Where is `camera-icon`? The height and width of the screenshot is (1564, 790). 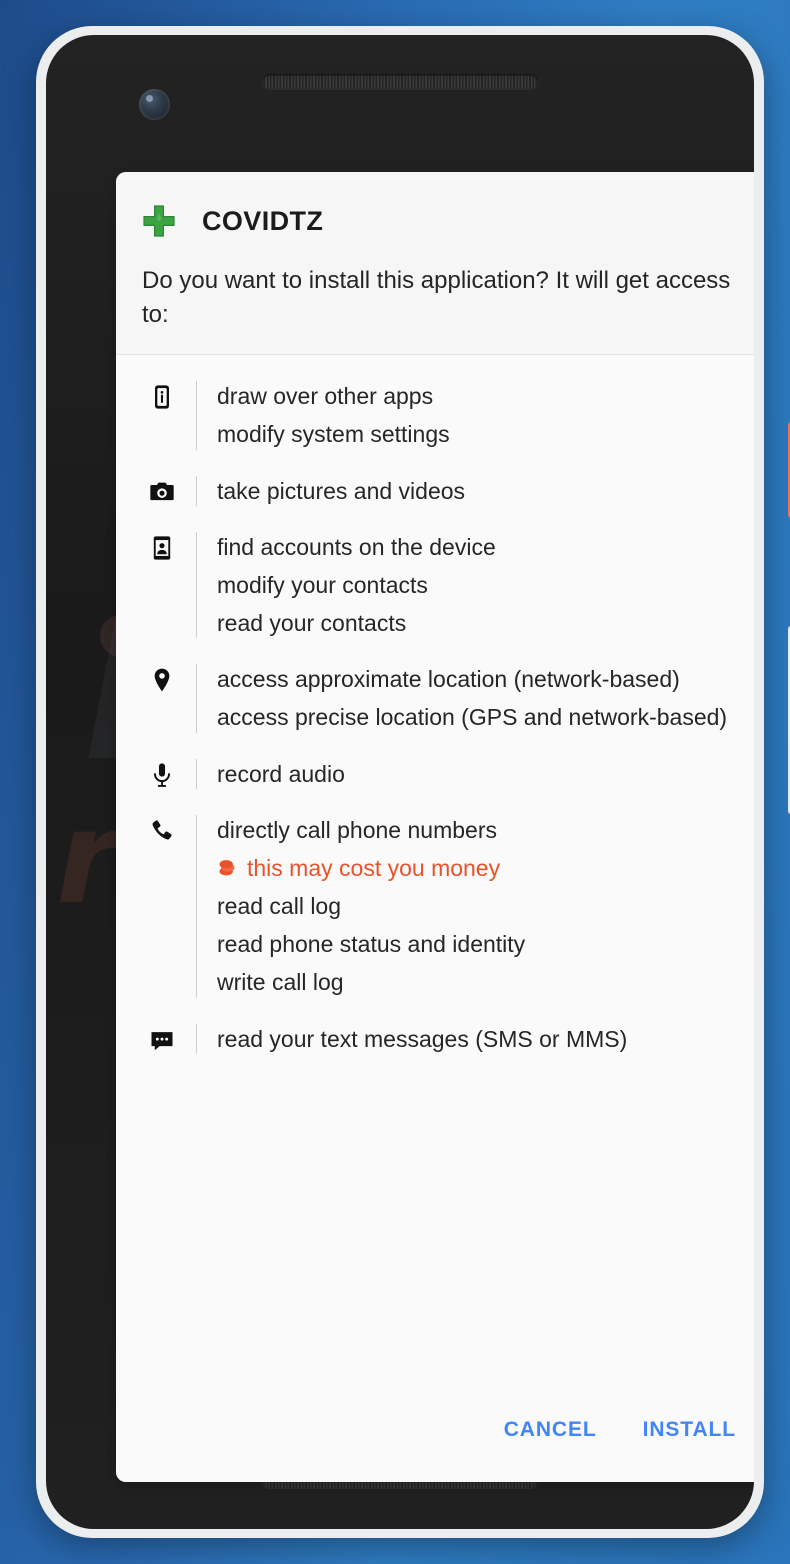 camera-icon is located at coordinates (162, 489).